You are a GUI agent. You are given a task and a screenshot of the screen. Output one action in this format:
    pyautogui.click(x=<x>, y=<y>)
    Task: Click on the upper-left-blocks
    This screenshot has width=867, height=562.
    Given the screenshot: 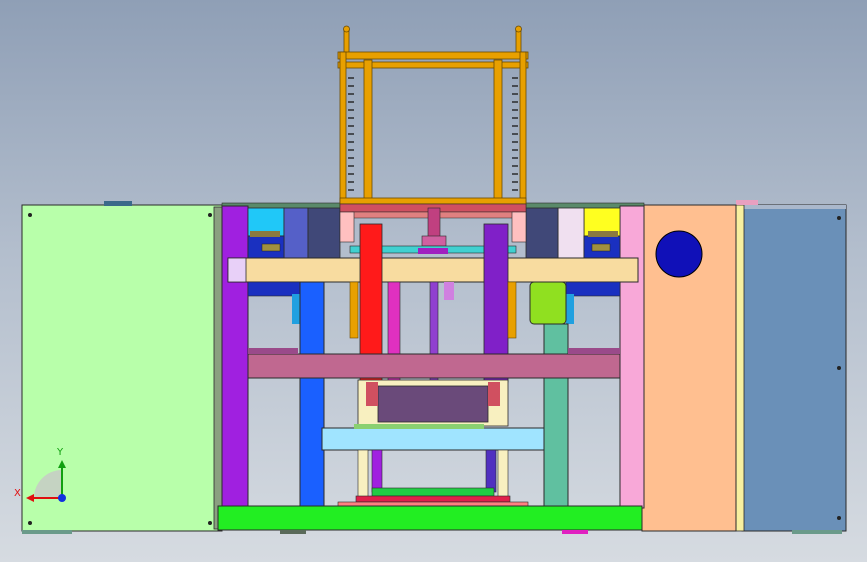 What is the action you would take?
    pyautogui.click(x=294, y=234)
    